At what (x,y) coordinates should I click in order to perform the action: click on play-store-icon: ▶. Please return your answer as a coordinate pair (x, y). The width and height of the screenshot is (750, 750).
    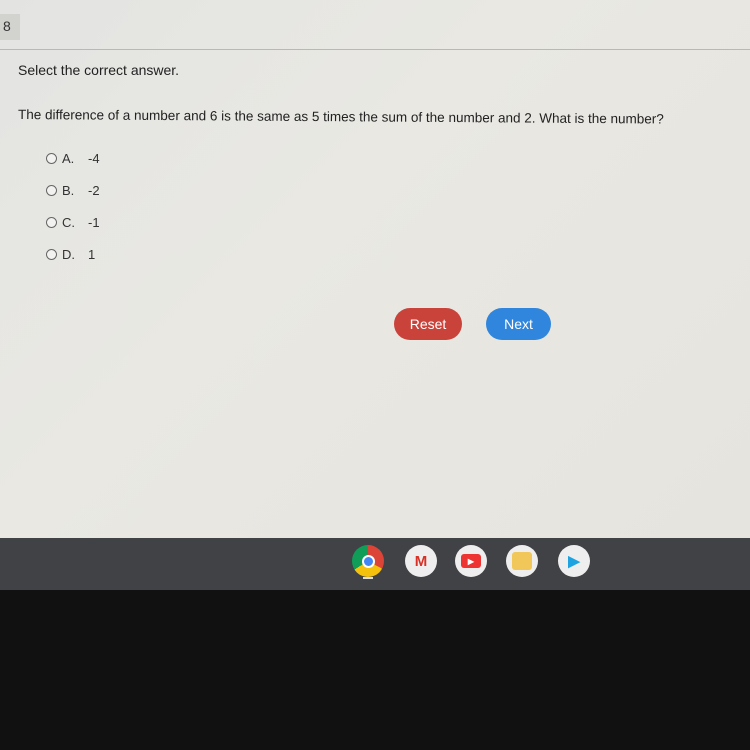
    Looking at the image, I should click on (574, 561).